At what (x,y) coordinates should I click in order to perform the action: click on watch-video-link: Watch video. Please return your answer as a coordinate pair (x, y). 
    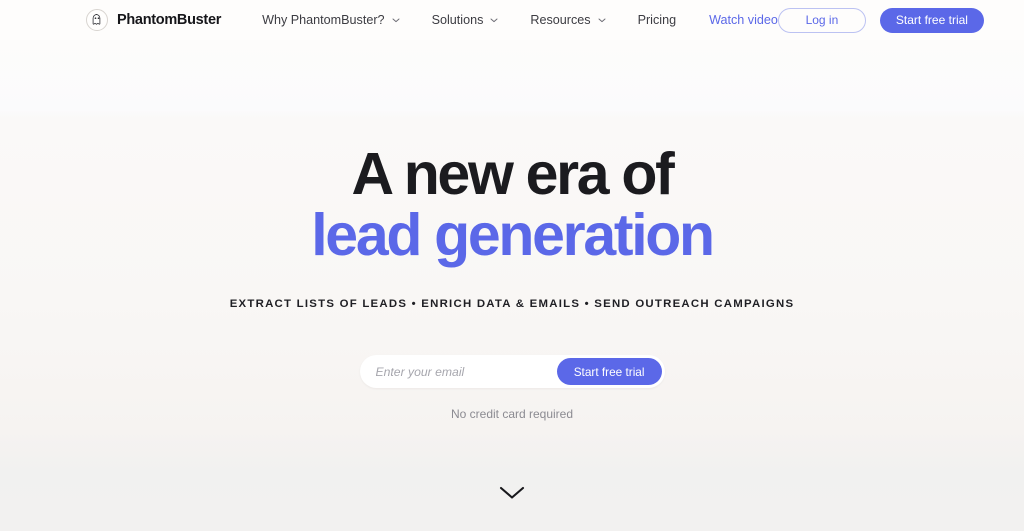
    Looking at the image, I should click on (743, 20).